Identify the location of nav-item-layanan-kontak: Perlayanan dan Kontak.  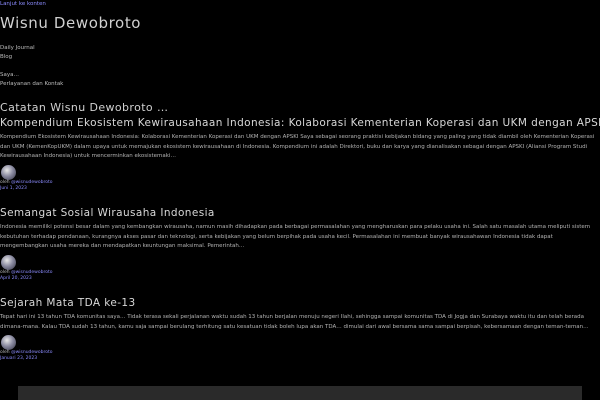
(31, 84).